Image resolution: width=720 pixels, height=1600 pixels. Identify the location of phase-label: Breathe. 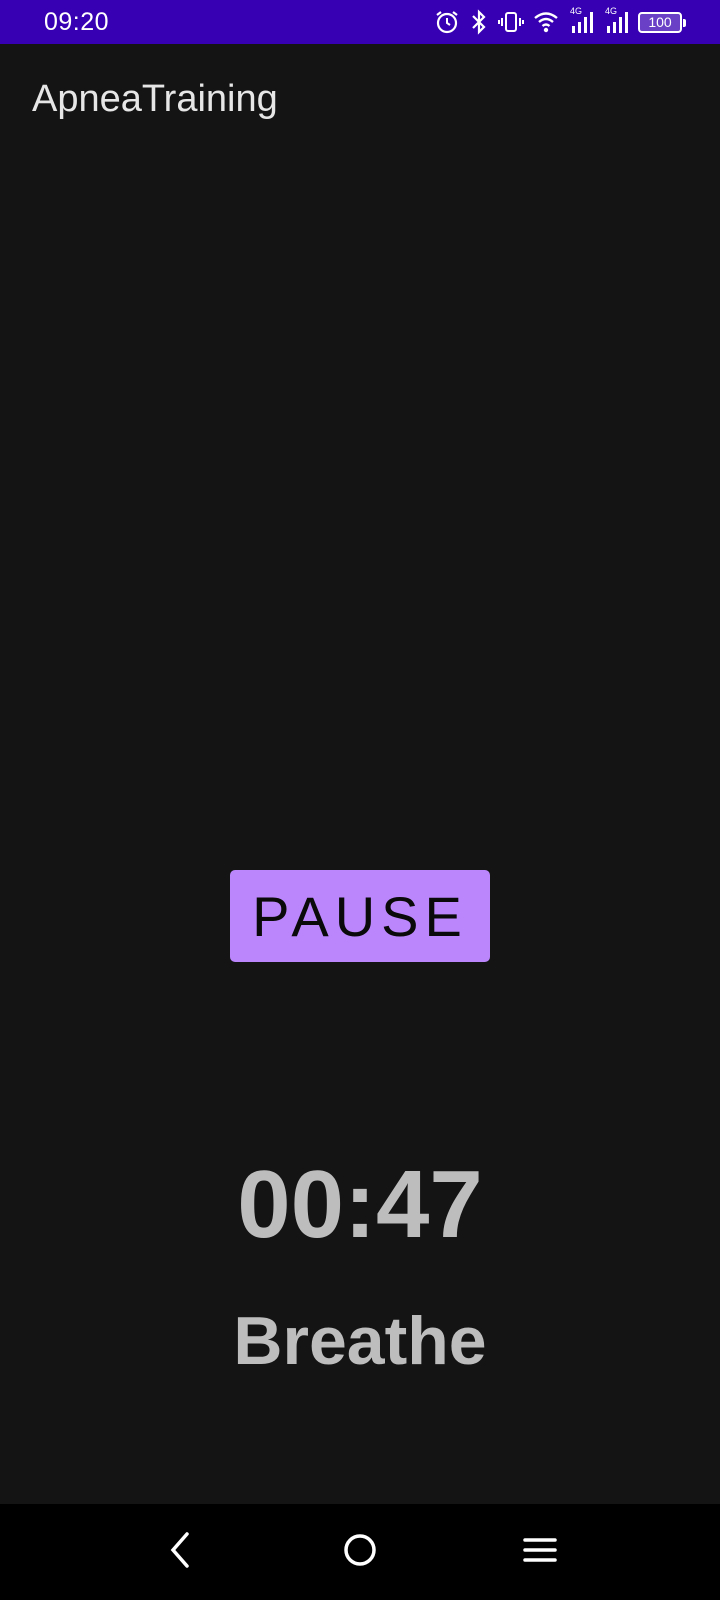
(360, 1341).